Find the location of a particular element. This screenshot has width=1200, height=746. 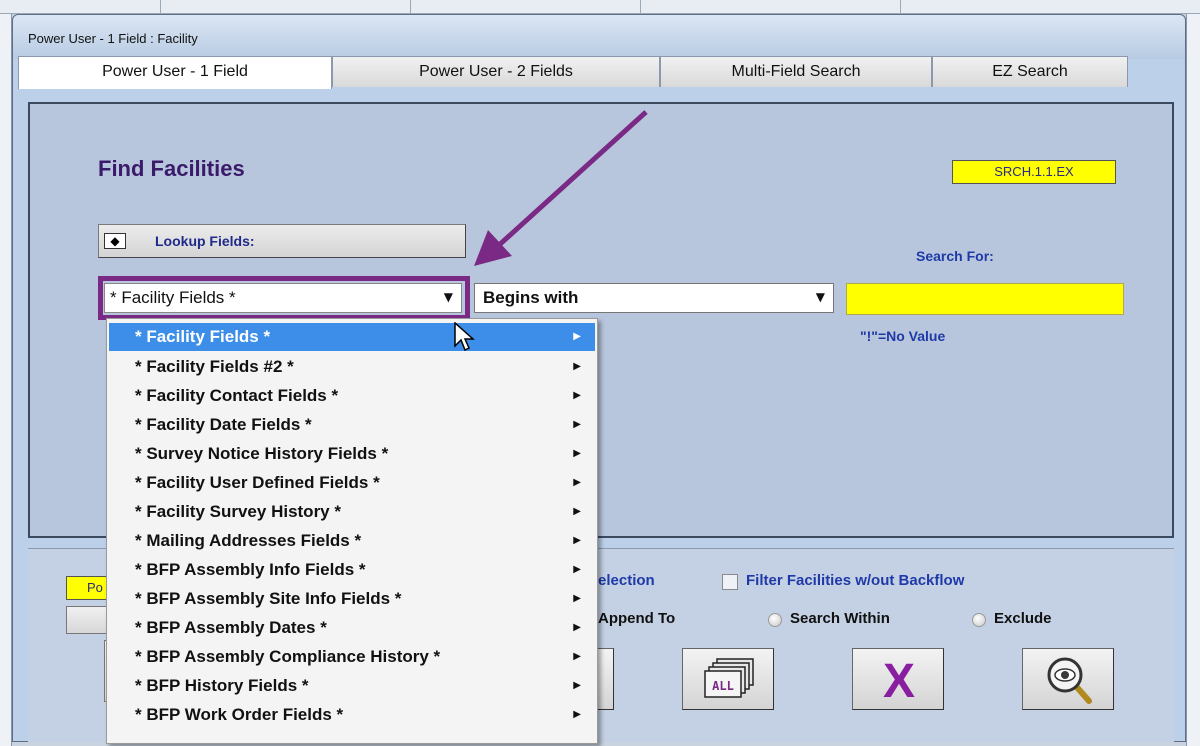

selection-label: election is located at coordinates (626, 580).